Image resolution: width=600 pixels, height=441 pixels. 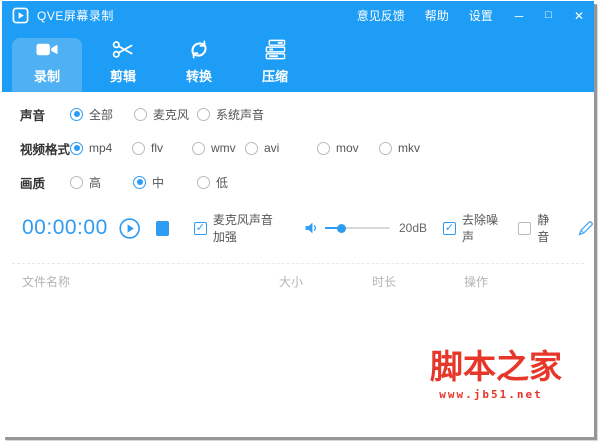 I want to click on quality-row: 画质 高 中 低, so click(x=115, y=182).